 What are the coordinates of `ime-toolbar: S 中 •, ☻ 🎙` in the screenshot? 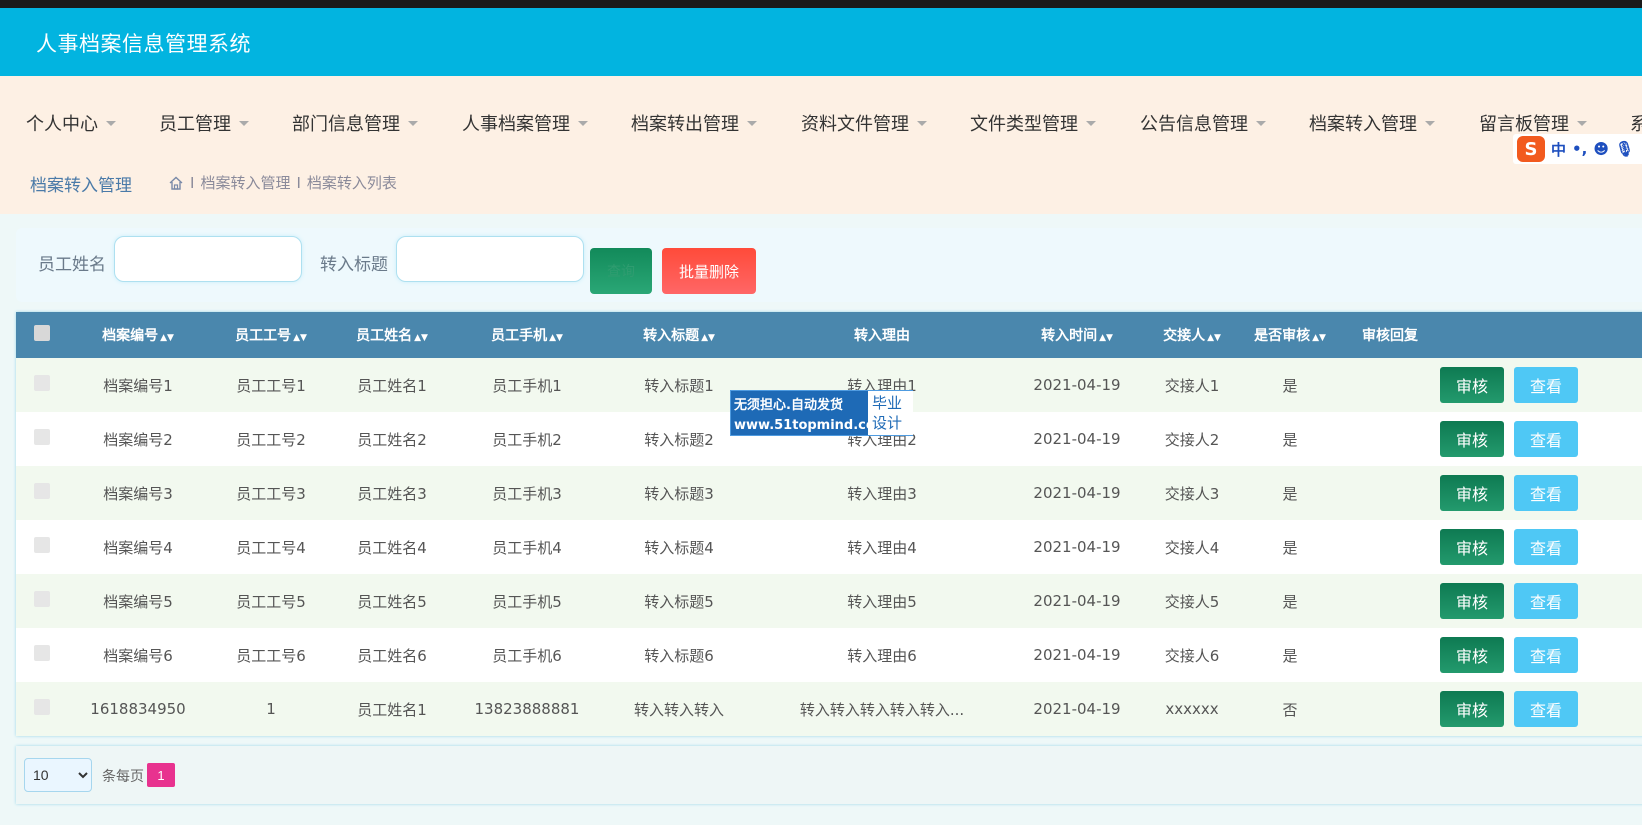 It's located at (1577, 149).